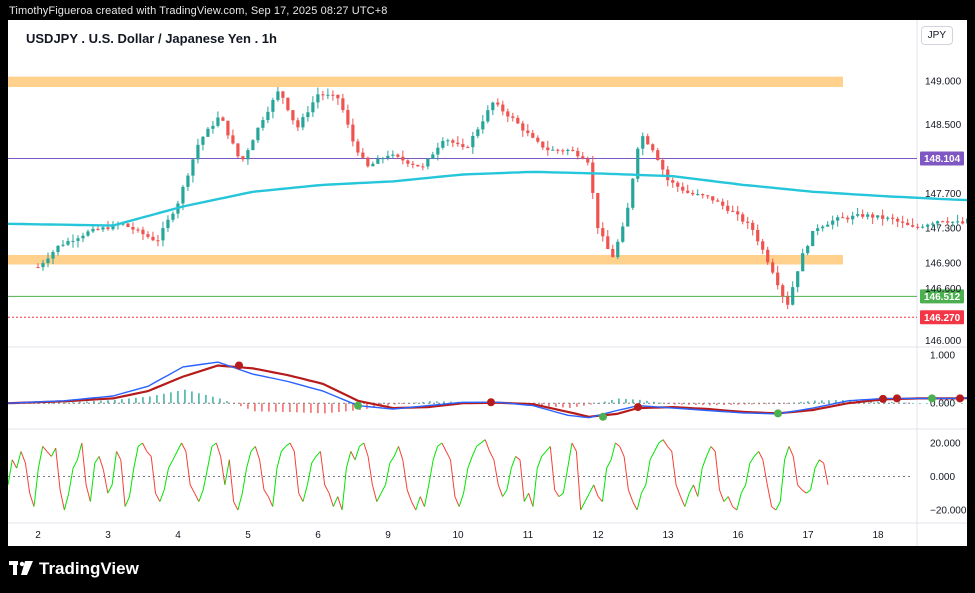  Describe the element at coordinates (936, 35) in the screenshot. I see `currency-button: JPY` at that location.